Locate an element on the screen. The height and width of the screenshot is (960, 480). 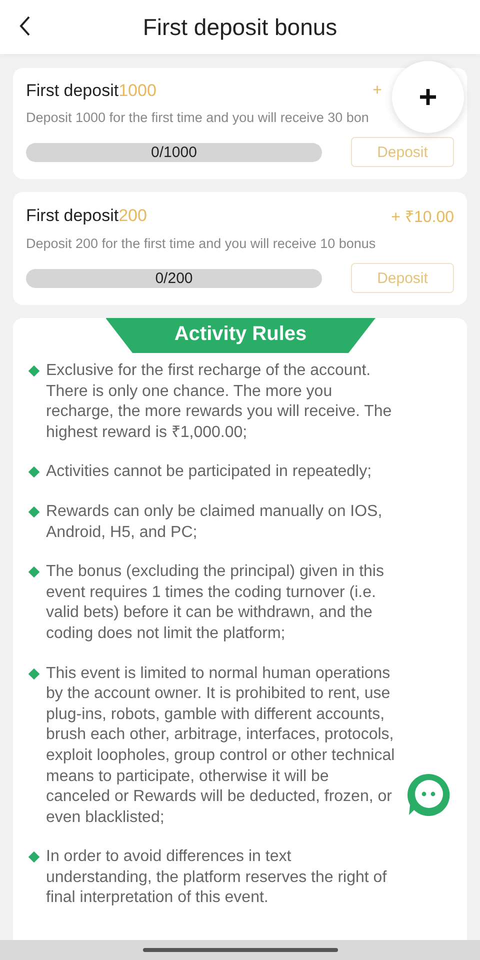
page-title: First deposit bonus is located at coordinates (240, 27).